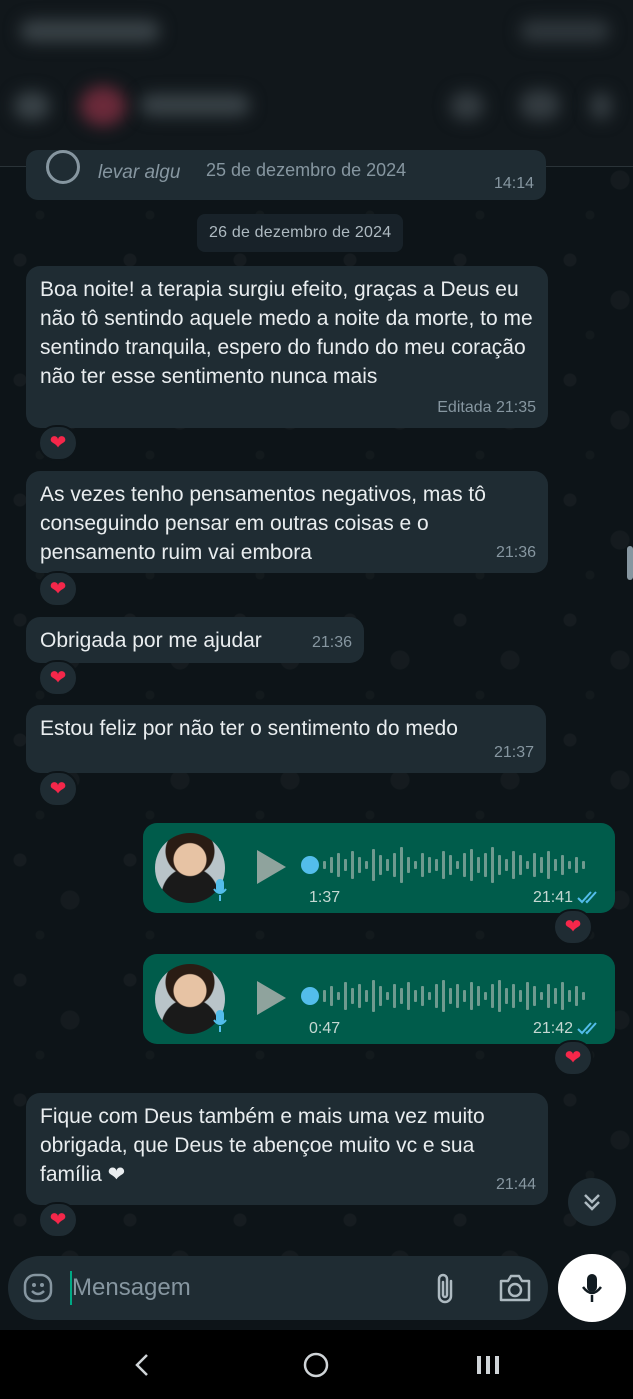  I want to click on message-composer, so click(278, 1288).